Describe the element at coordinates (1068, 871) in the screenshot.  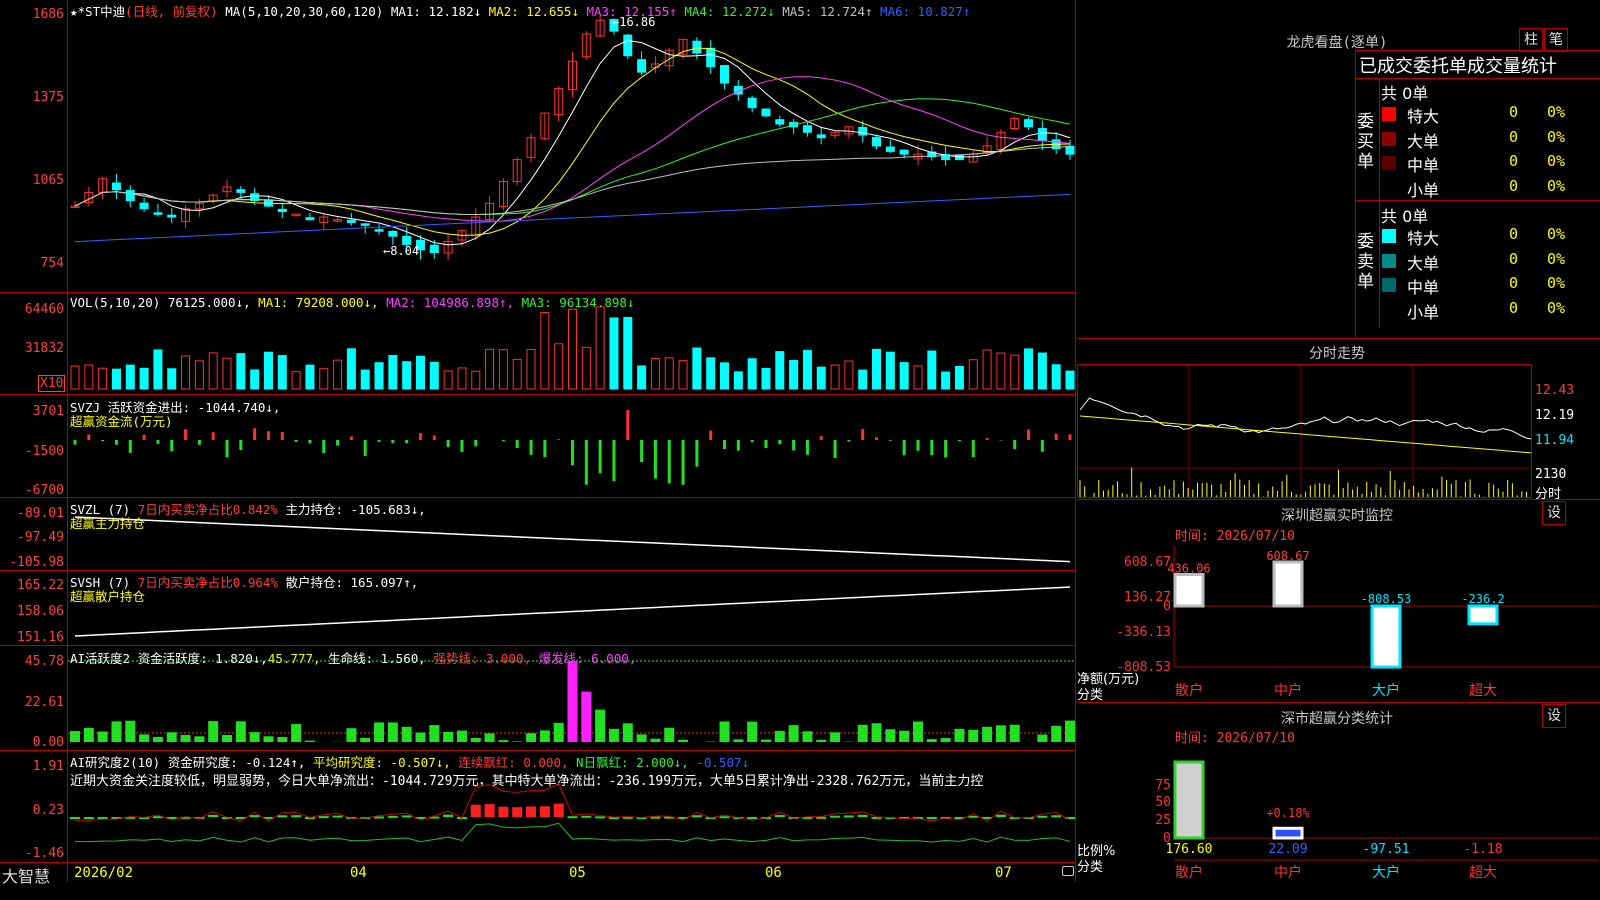
I see `lock-icon` at that location.